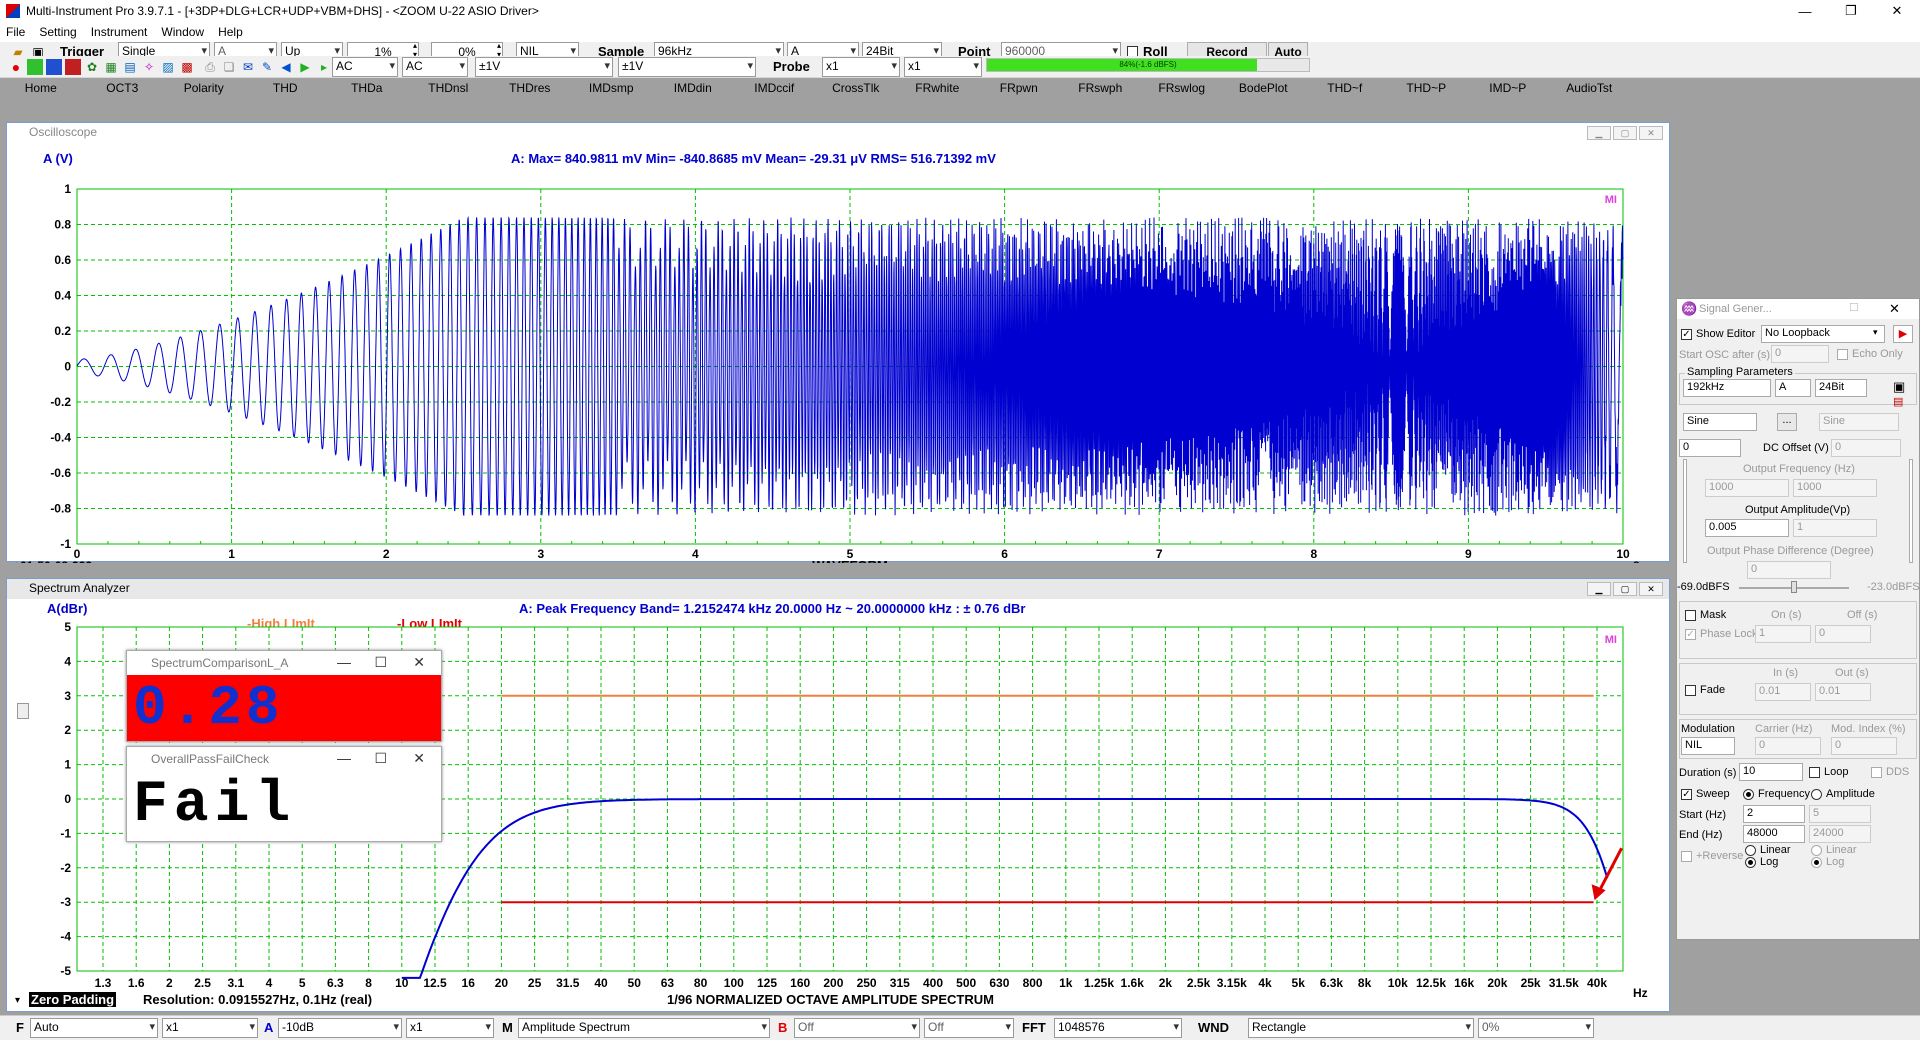 The image size is (1920, 1040). I want to click on tab-imd-p: IMD~P, so click(1508, 88).